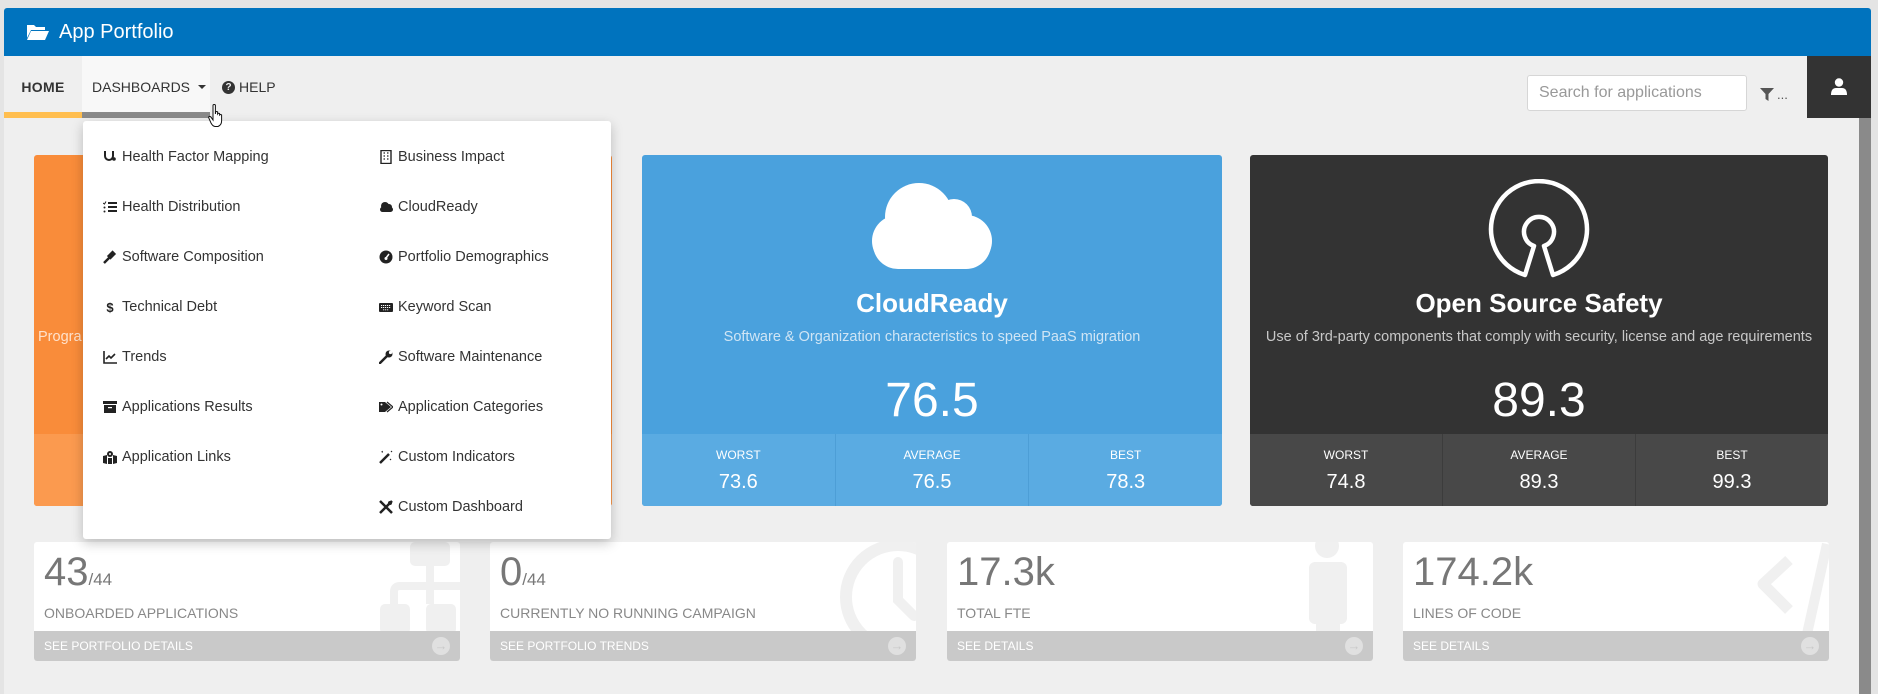 The height and width of the screenshot is (694, 1878). Describe the element at coordinates (1346, 482) in the screenshot. I see `stat-value: 74.8` at that location.